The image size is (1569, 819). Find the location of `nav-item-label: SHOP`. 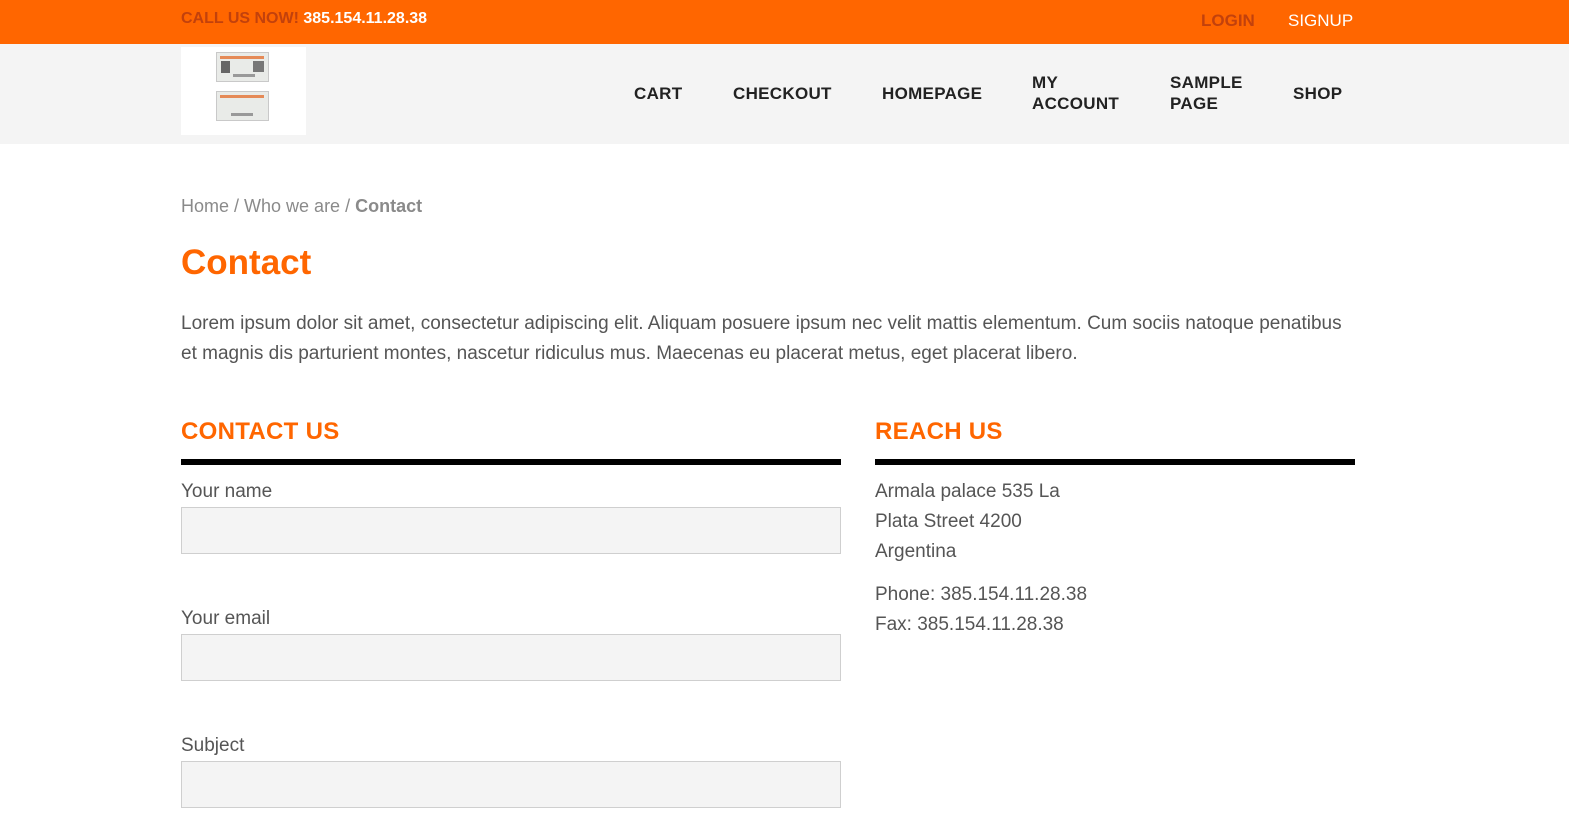

nav-item-label: SHOP is located at coordinates (1318, 93).